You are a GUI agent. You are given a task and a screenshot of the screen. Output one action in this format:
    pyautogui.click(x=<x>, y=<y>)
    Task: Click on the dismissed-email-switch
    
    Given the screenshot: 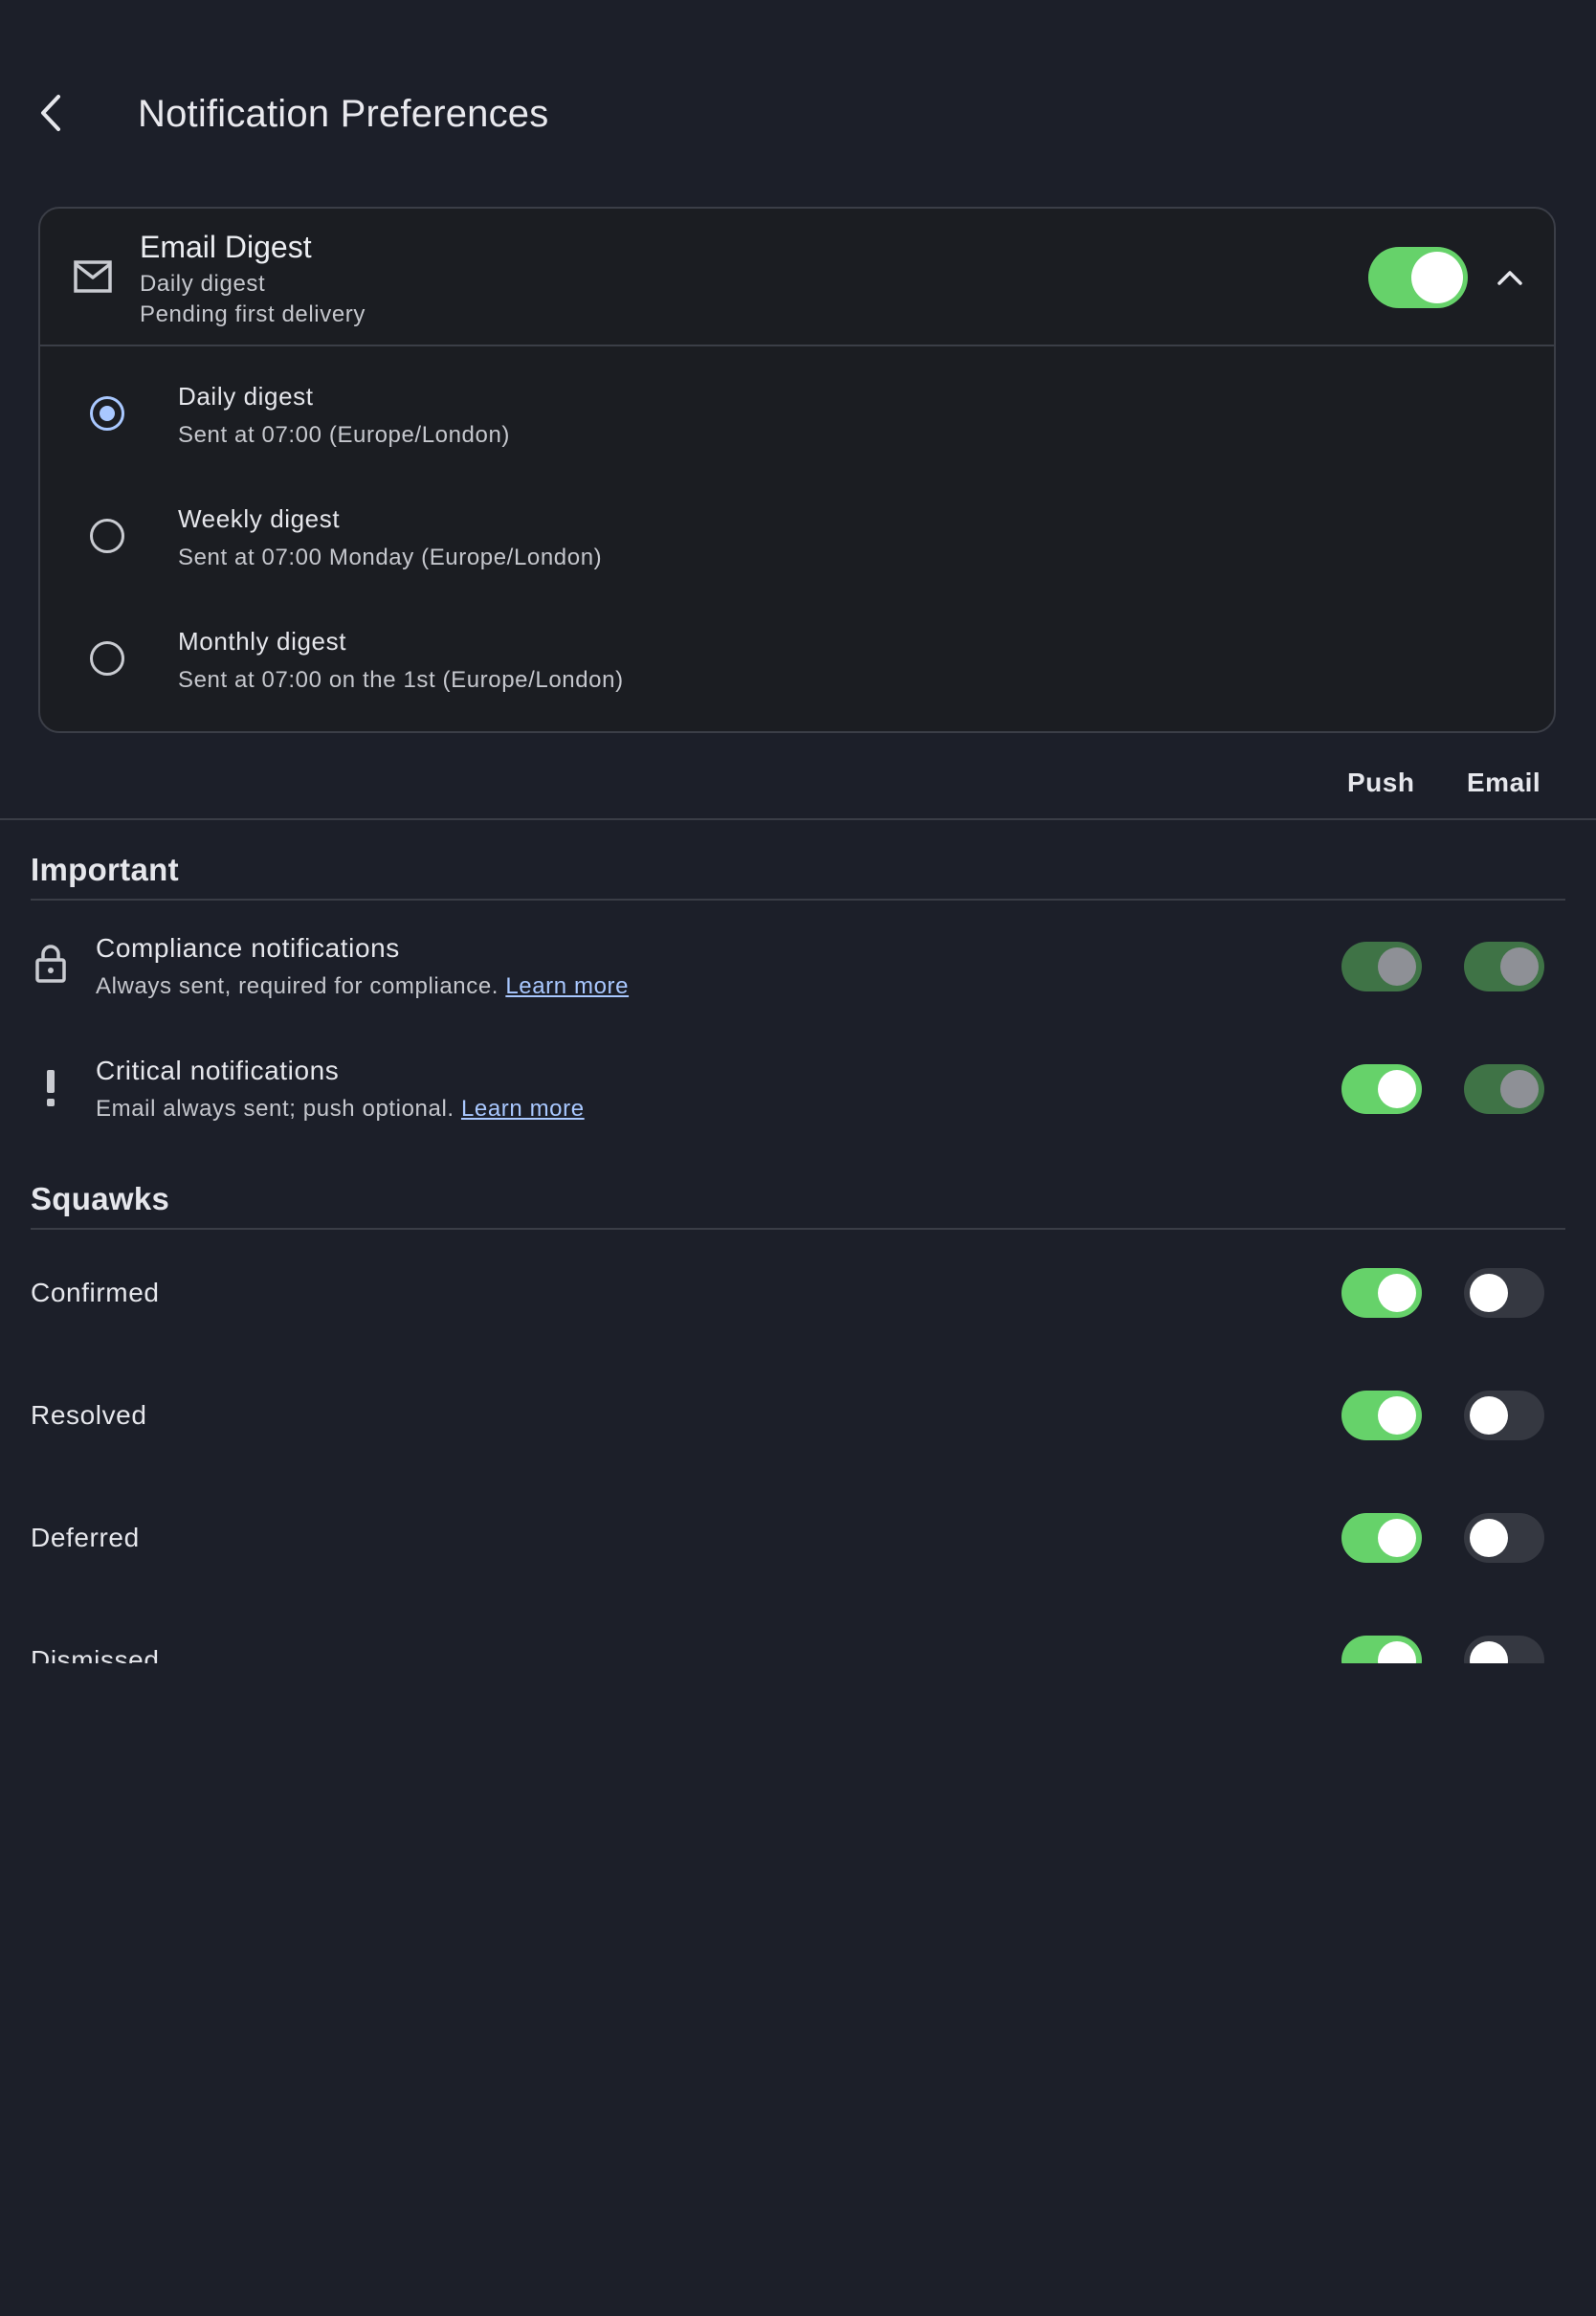 What is the action you would take?
    pyautogui.click(x=1504, y=1649)
    